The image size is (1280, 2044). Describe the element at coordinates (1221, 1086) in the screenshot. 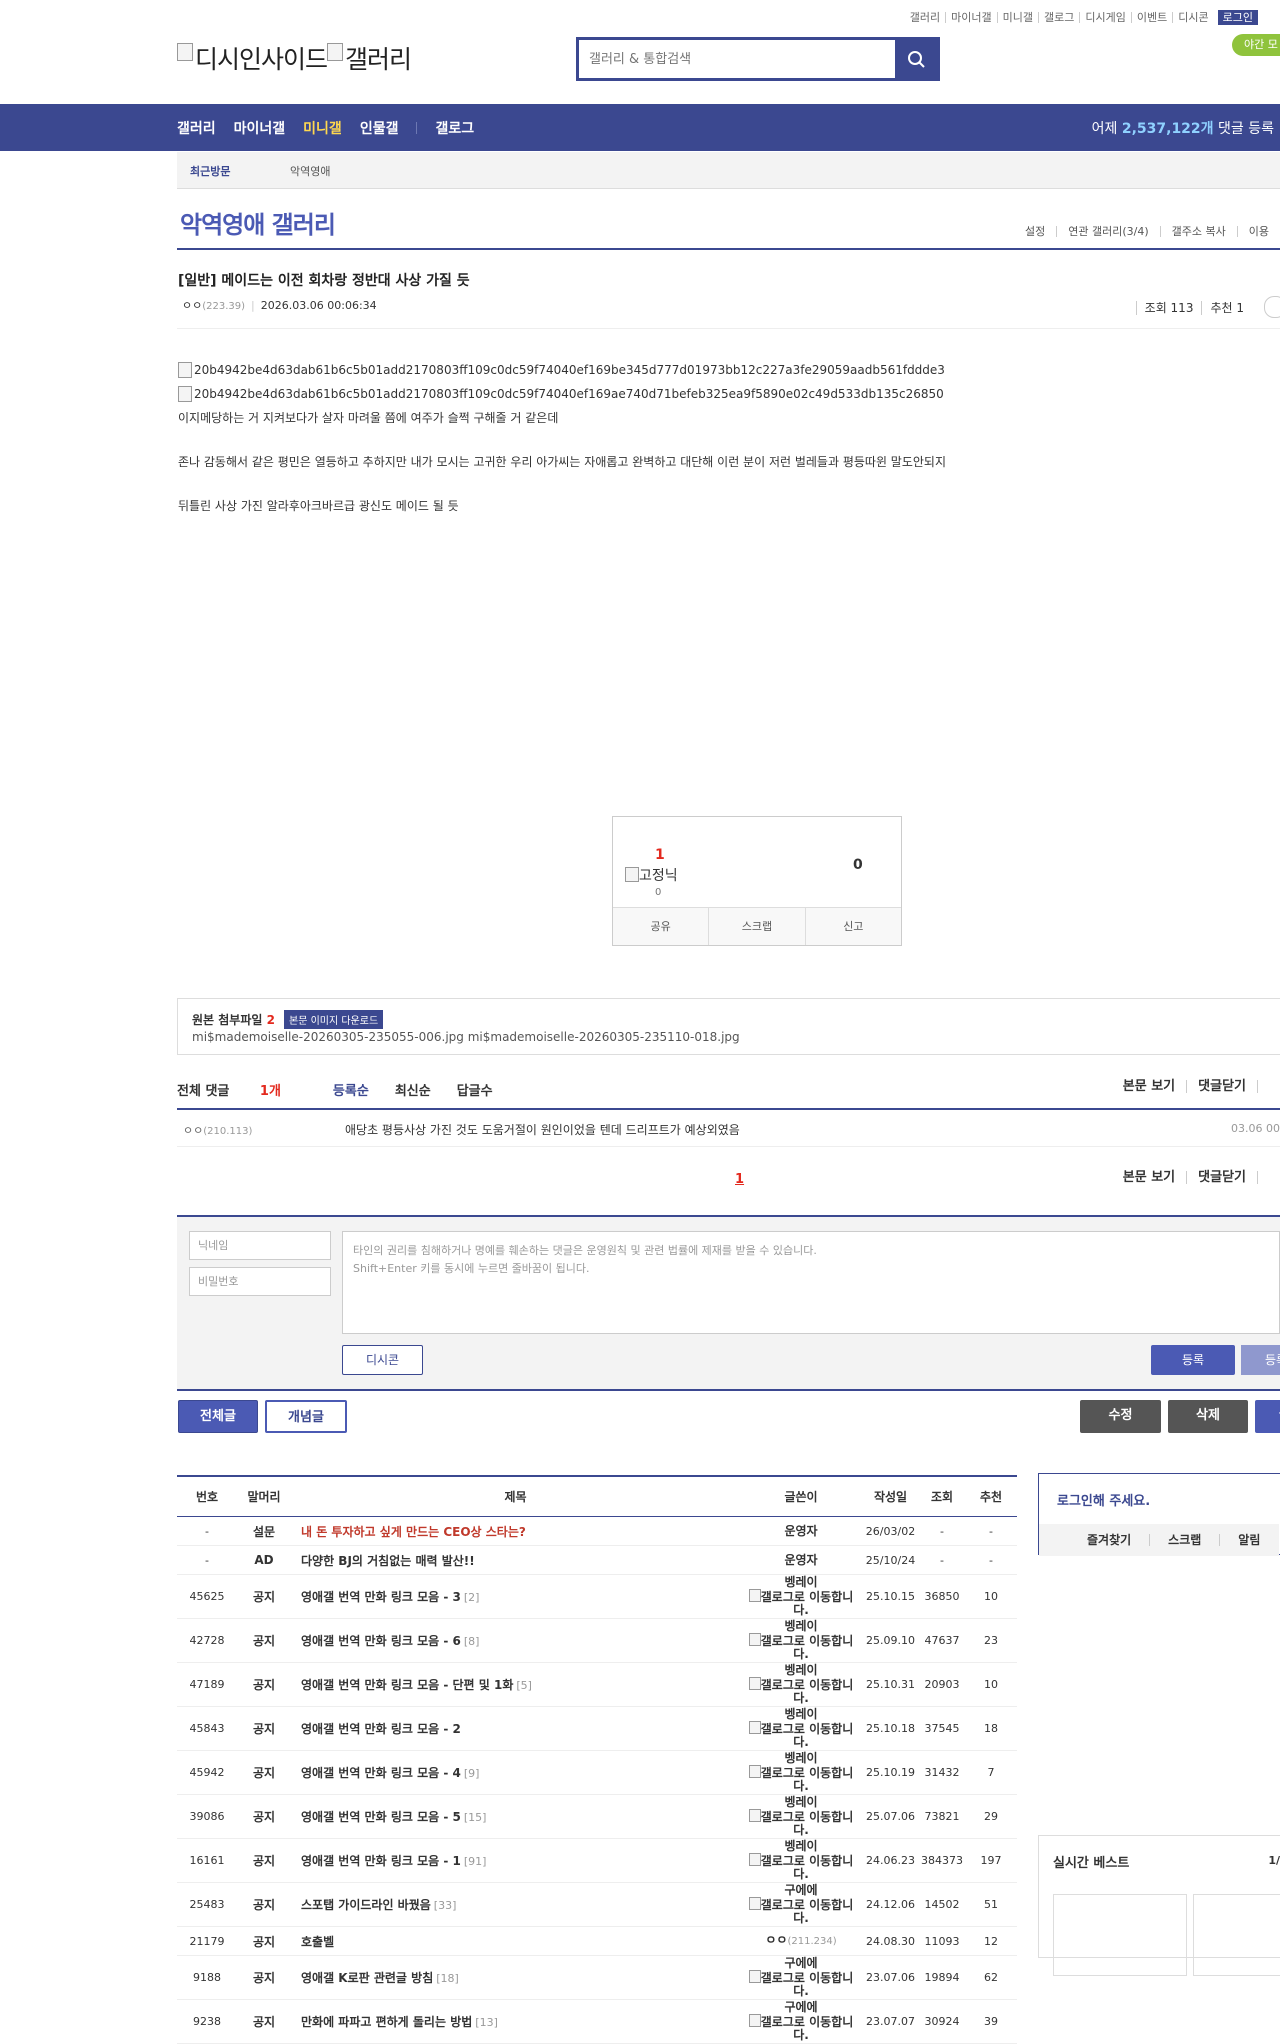

I see `close-comments-link: 댓글닫기` at that location.